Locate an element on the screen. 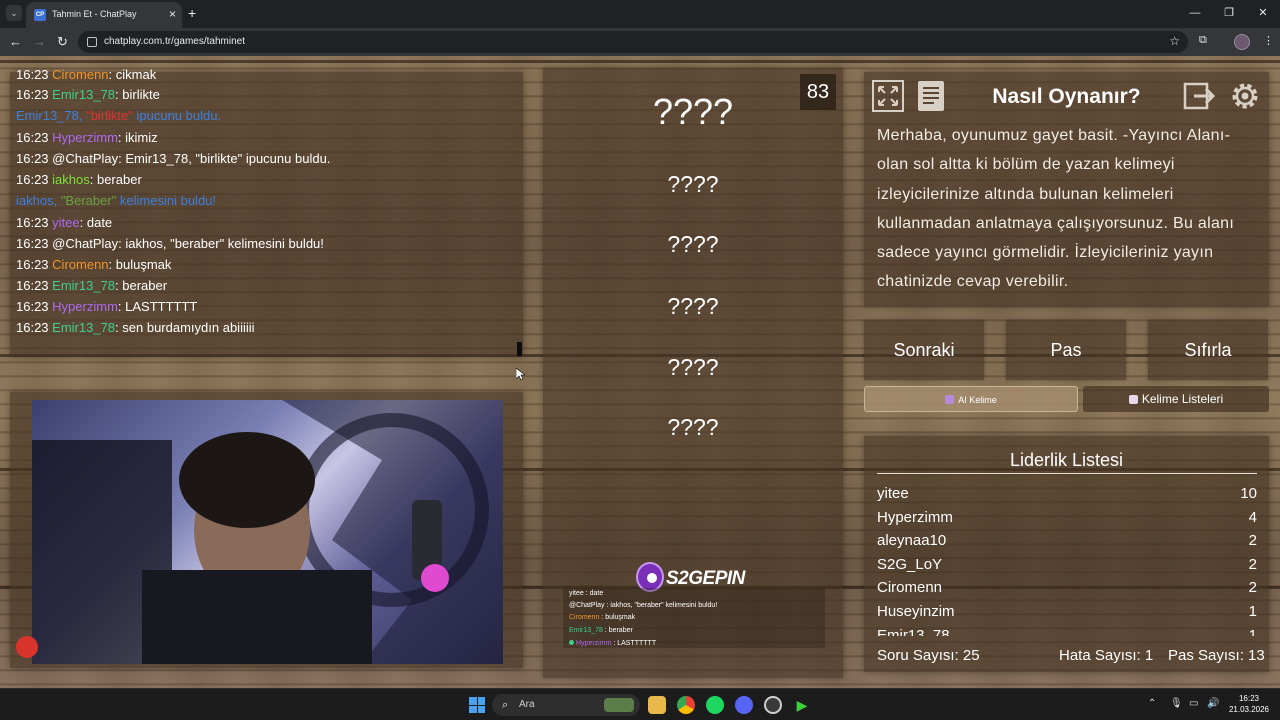 This screenshot has width=1280, height=720. microphone-icon: 🎙 is located at coordinates (1176, 703).